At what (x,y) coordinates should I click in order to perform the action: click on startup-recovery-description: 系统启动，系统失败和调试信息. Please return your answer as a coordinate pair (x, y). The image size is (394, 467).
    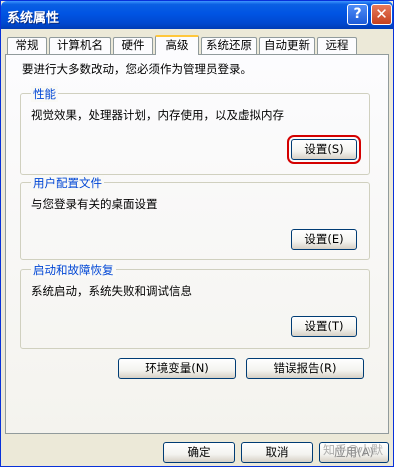
    Looking at the image, I should click on (111, 291).